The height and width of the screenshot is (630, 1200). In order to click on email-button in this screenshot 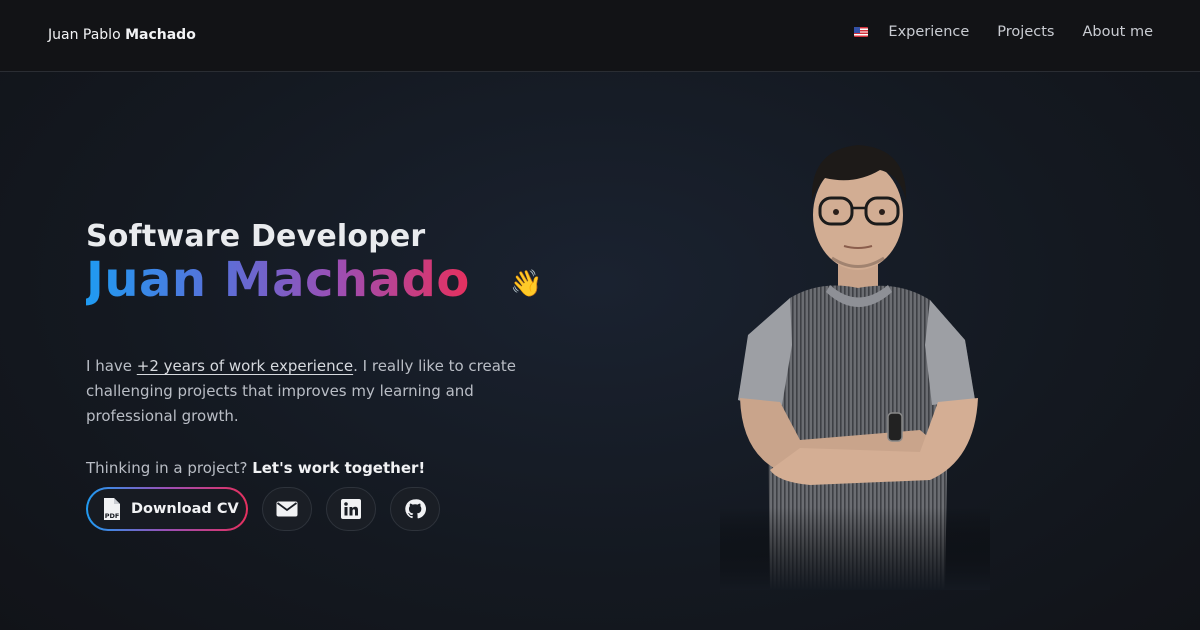, I will do `click(287, 509)`.